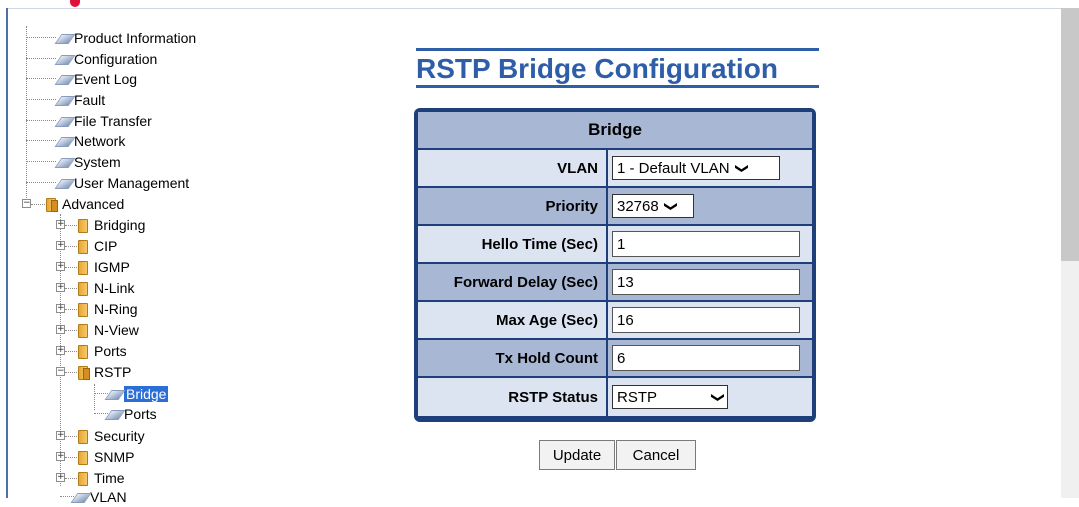  I want to click on tree-item-label: VLAN, so click(108, 496).